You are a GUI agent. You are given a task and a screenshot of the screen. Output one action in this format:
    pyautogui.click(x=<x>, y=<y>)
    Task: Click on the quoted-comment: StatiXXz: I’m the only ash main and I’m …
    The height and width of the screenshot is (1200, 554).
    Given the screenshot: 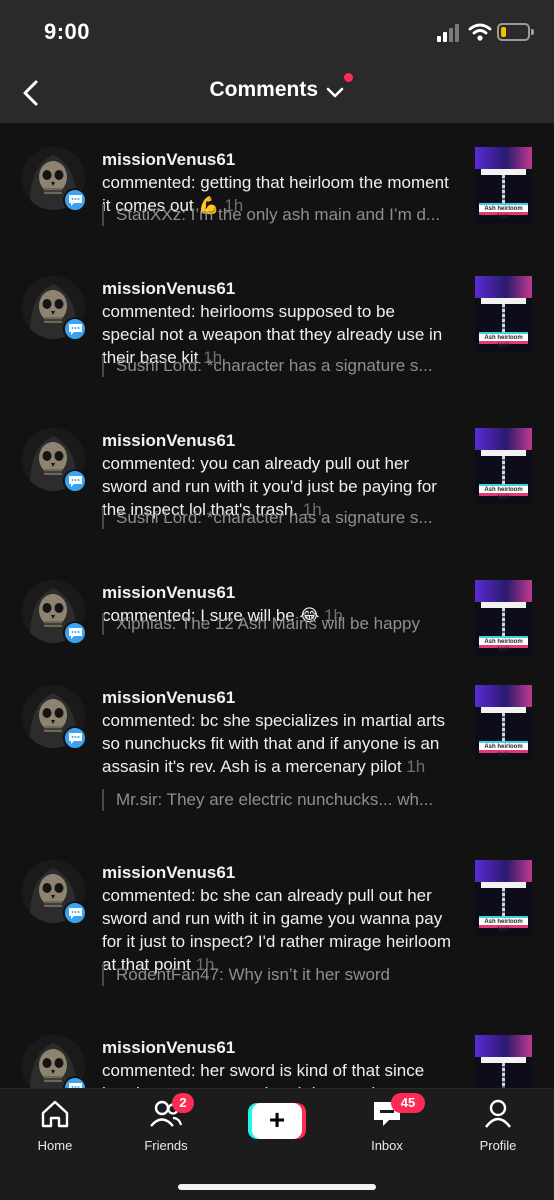 What is the action you would take?
    pyautogui.click(x=278, y=215)
    